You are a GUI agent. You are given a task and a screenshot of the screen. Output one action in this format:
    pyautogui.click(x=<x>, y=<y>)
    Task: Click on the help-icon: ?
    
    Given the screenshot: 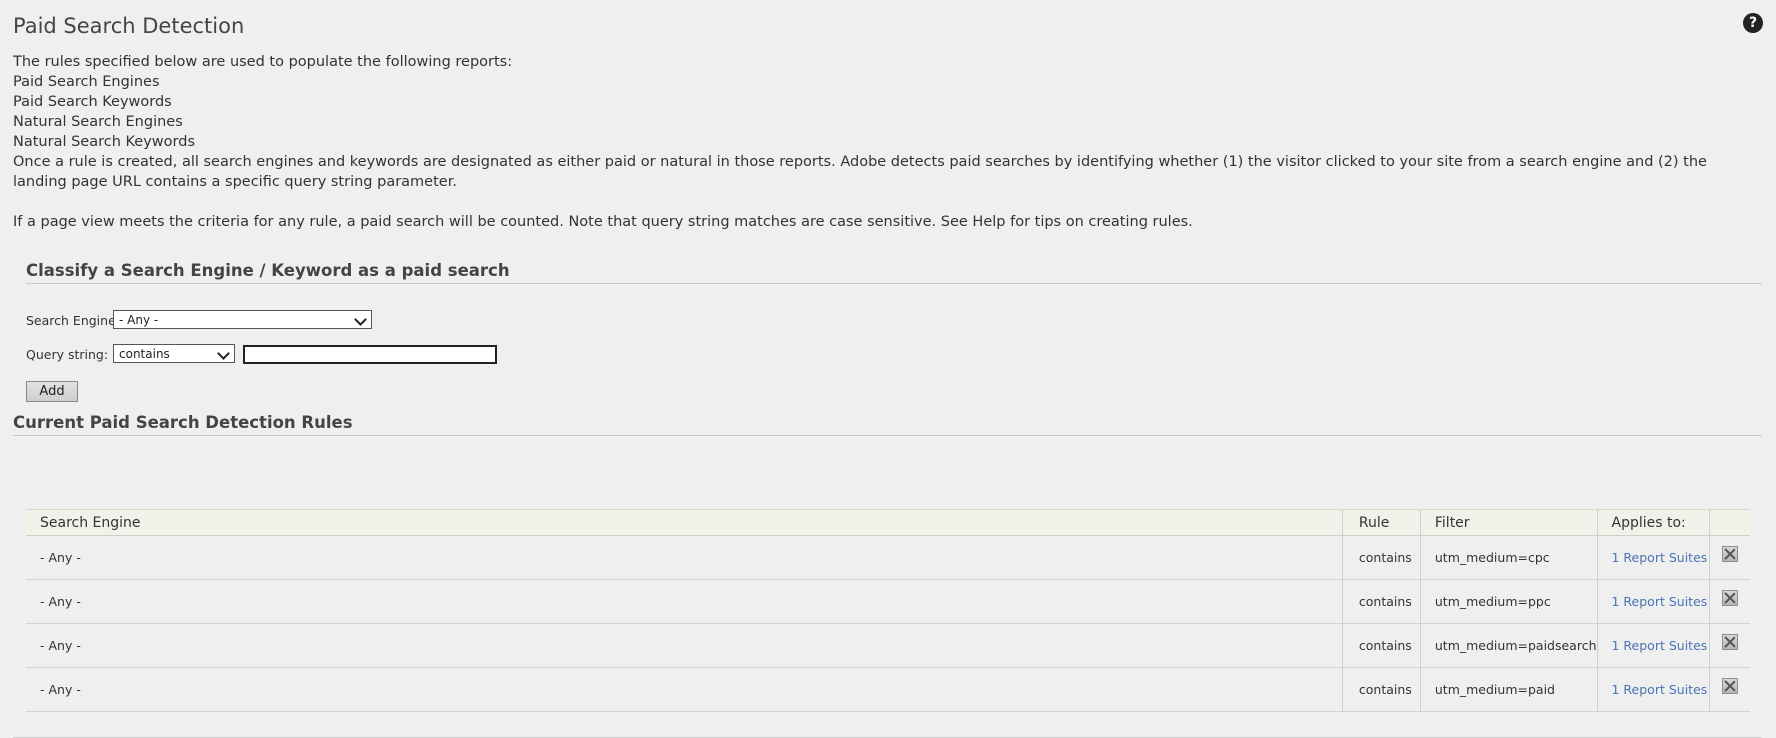 What is the action you would take?
    pyautogui.click(x=1753, y=23)
    